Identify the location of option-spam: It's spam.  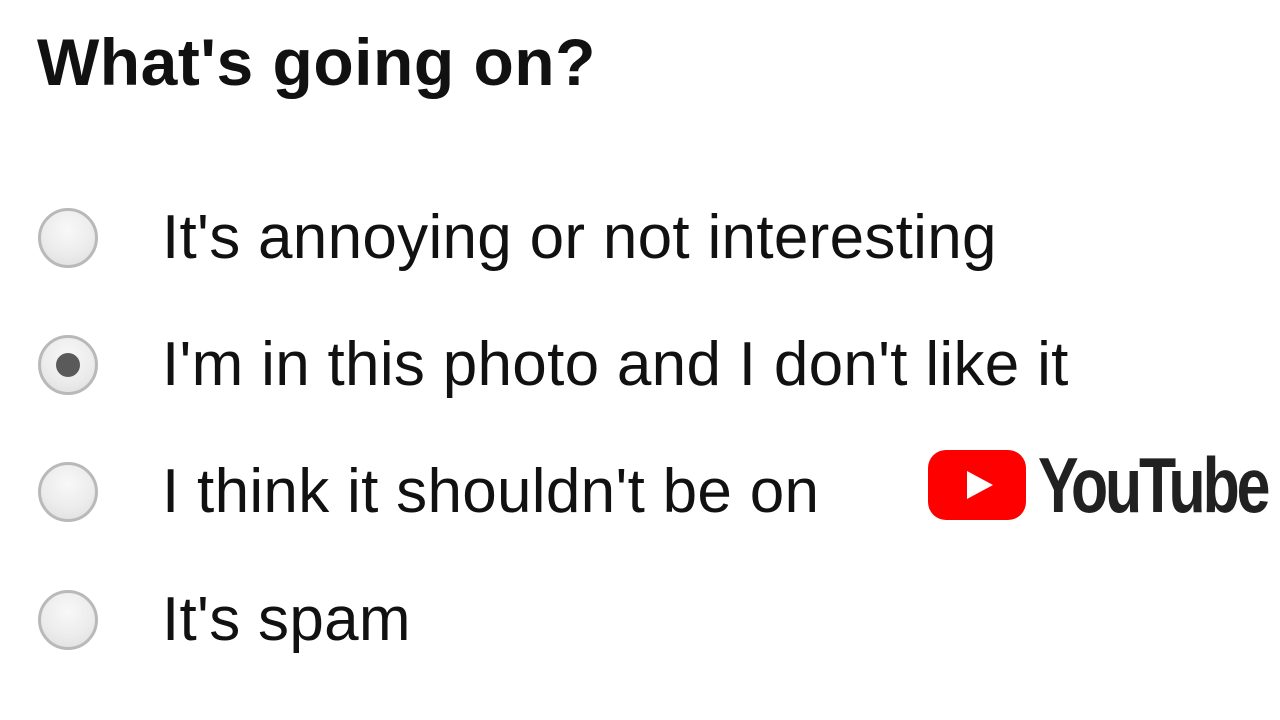
(224, 620).